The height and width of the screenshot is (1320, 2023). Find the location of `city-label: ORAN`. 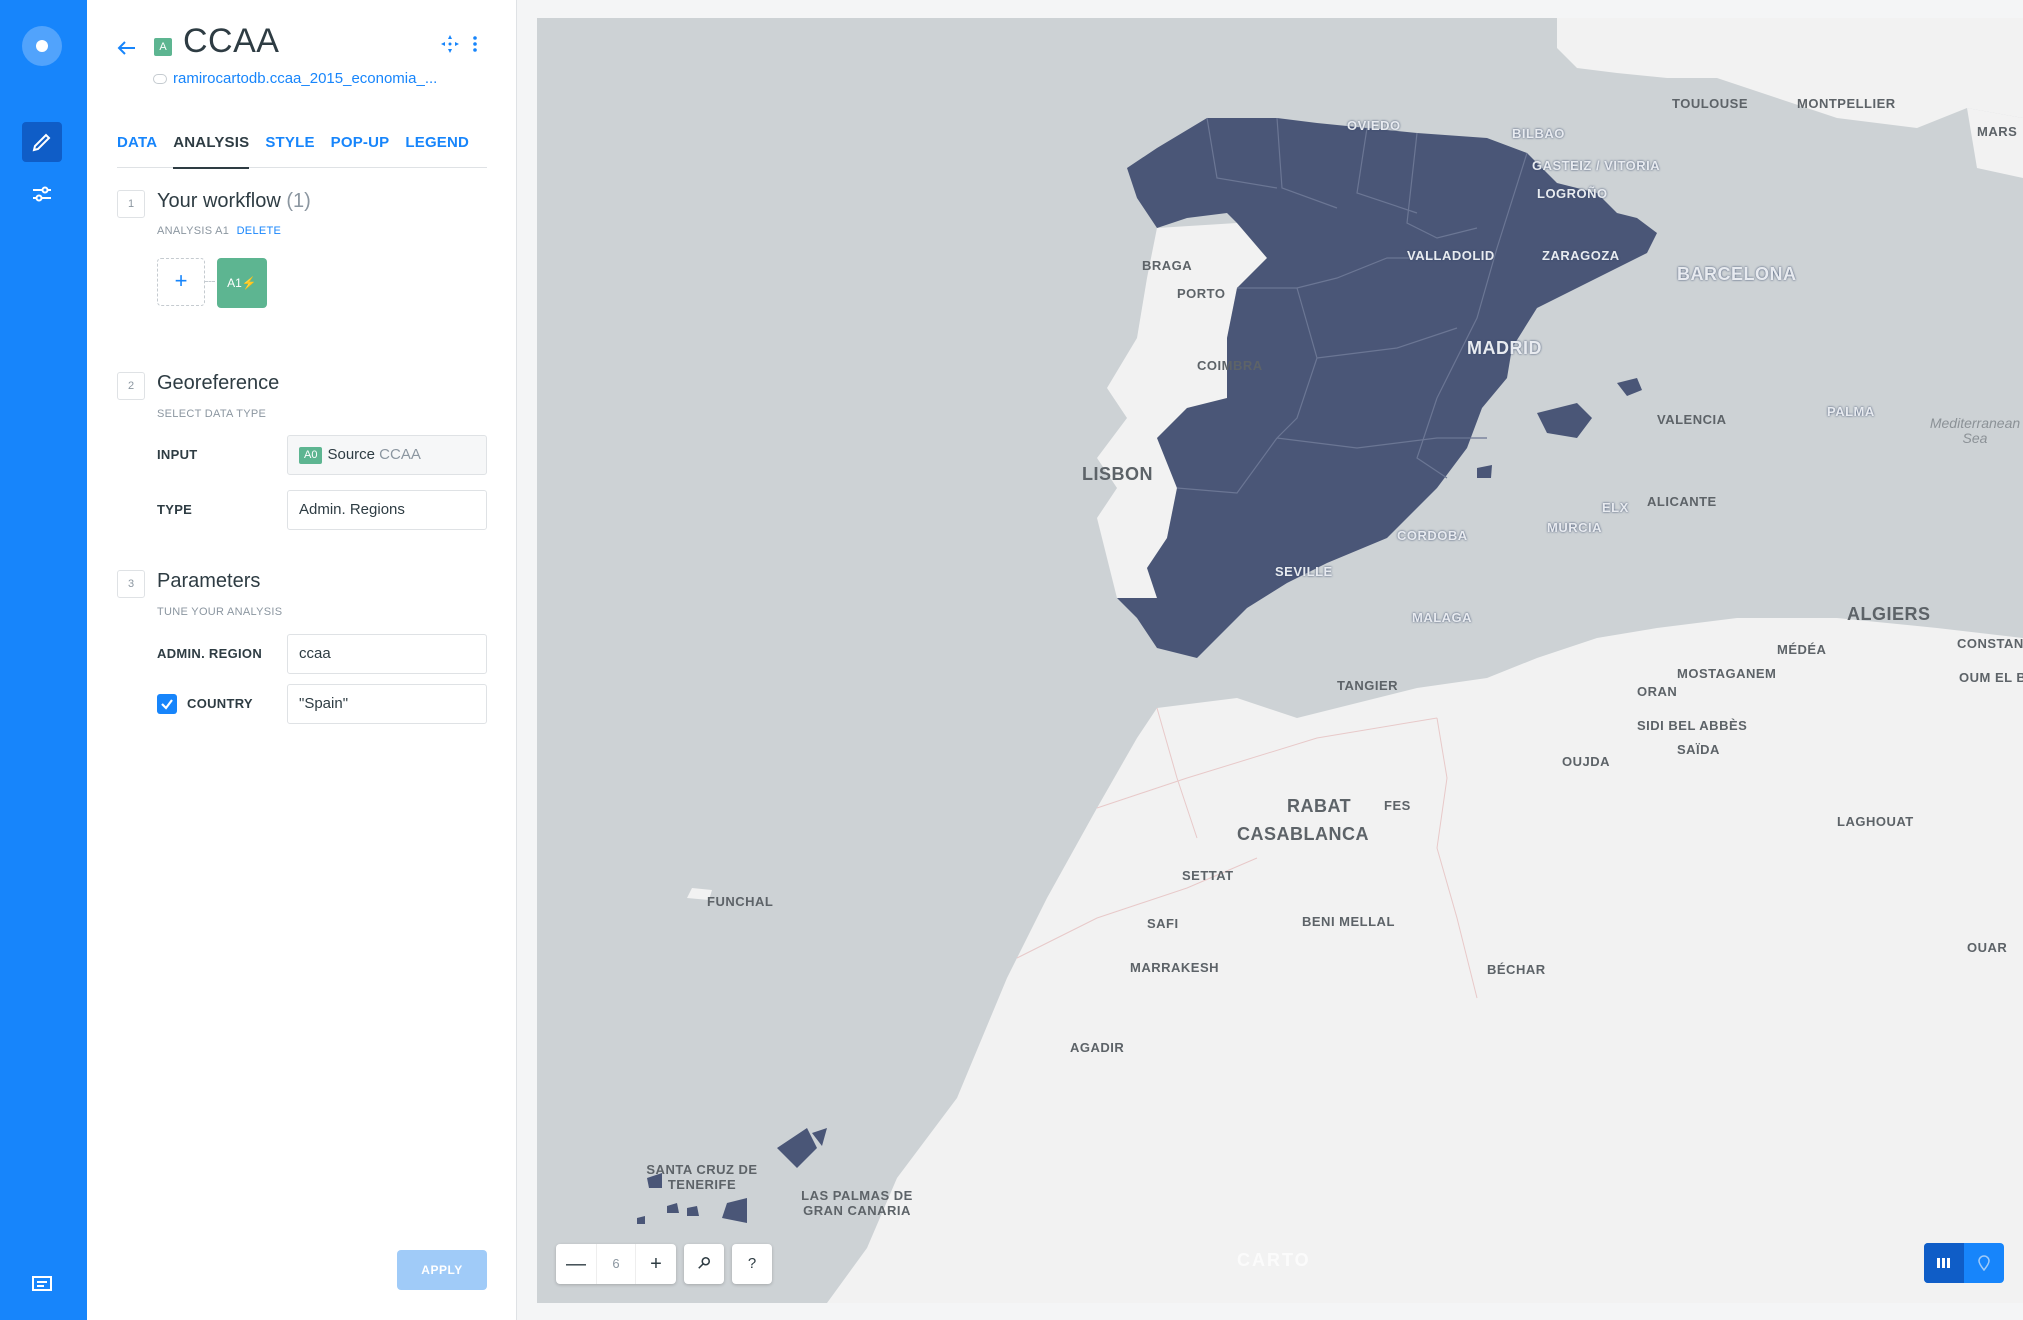

city-label: ORAN is located at coordinates (1657, 691).